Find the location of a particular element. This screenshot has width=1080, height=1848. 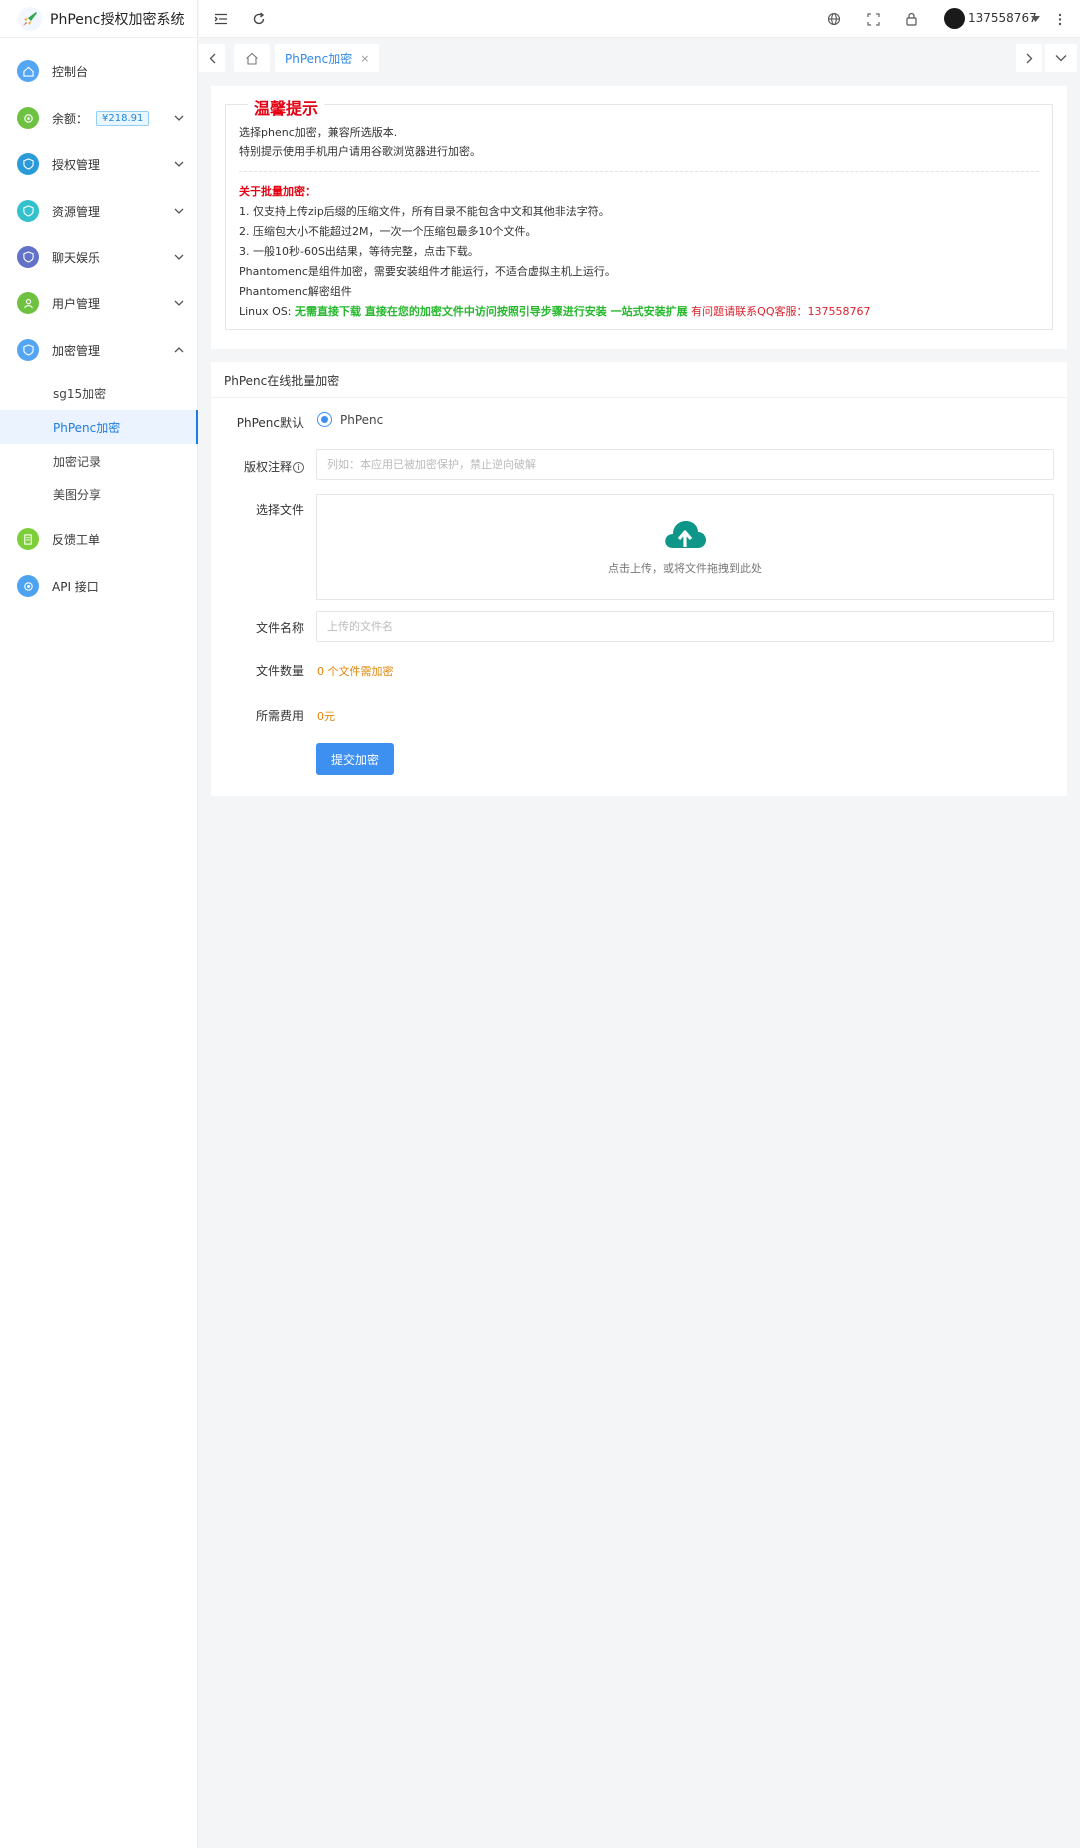

wallet-icon is located at coordinates (28, 118).